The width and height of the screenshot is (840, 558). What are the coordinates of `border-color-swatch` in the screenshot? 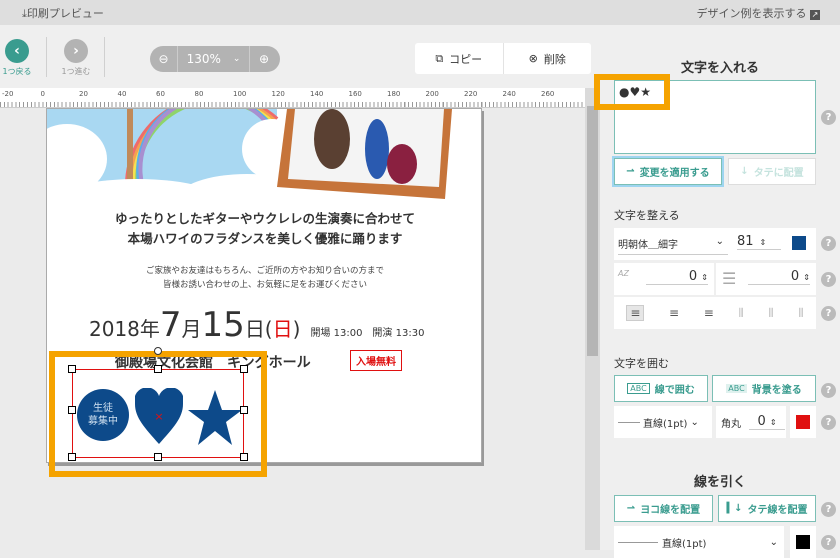 It's located at (803, 422).